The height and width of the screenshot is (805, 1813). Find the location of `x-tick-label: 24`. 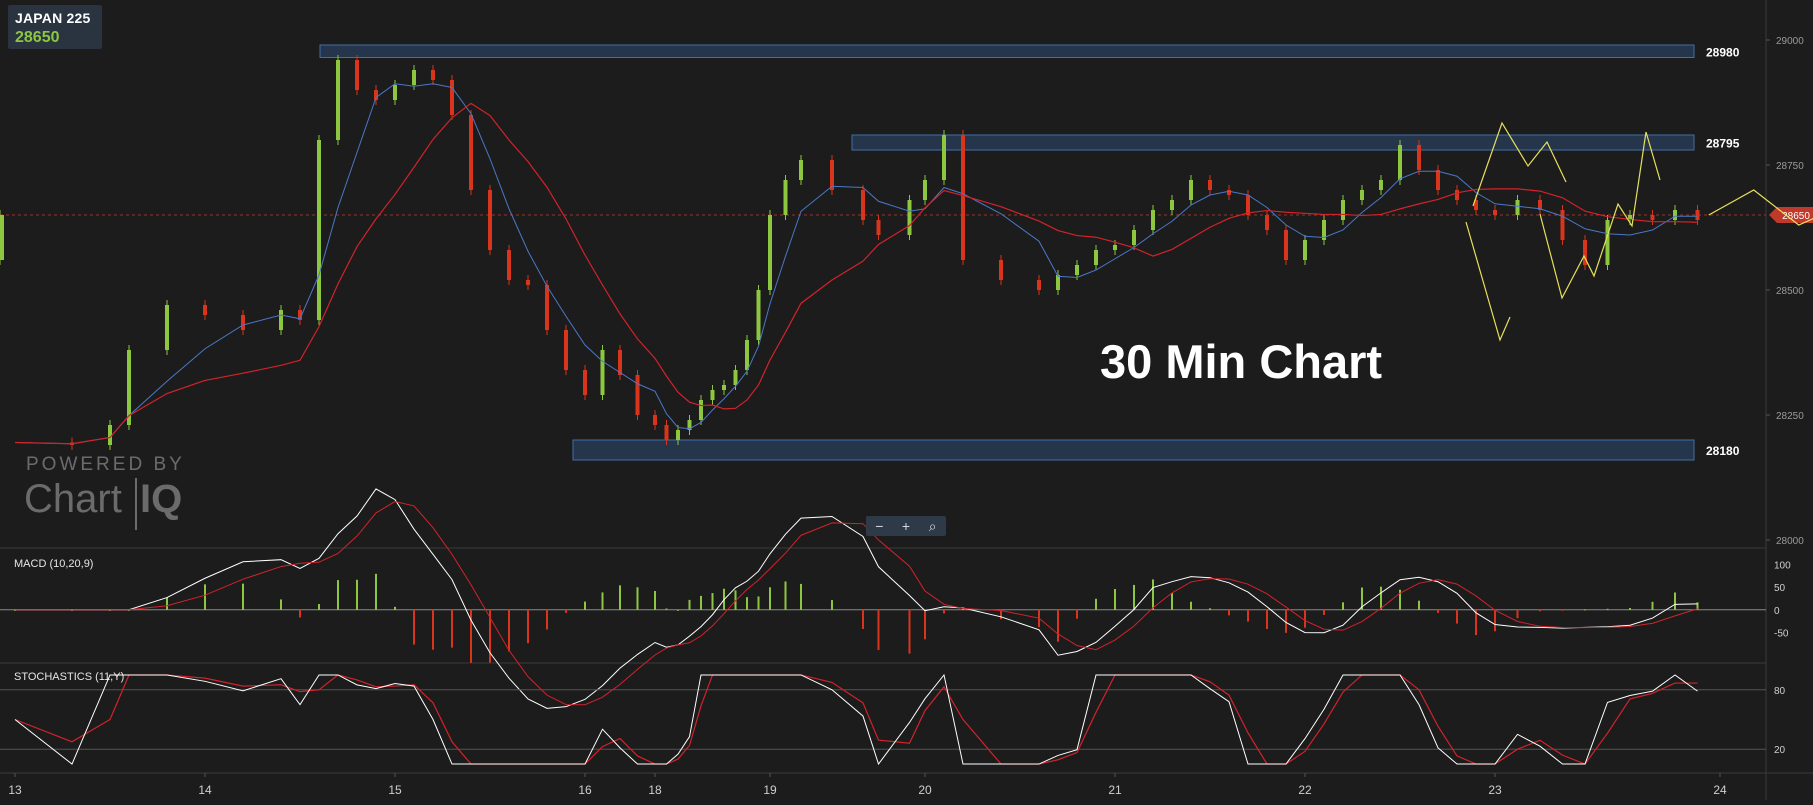

x-tick-label: 24 is located at coordinates (1720, 790).